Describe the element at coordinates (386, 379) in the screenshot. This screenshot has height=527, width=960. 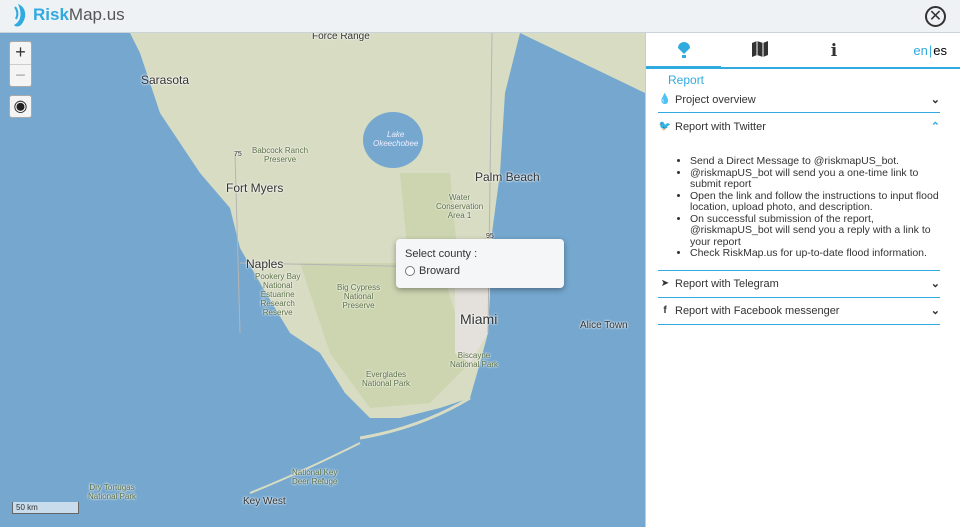
I see `map-label: Everglades National Park` at that location.